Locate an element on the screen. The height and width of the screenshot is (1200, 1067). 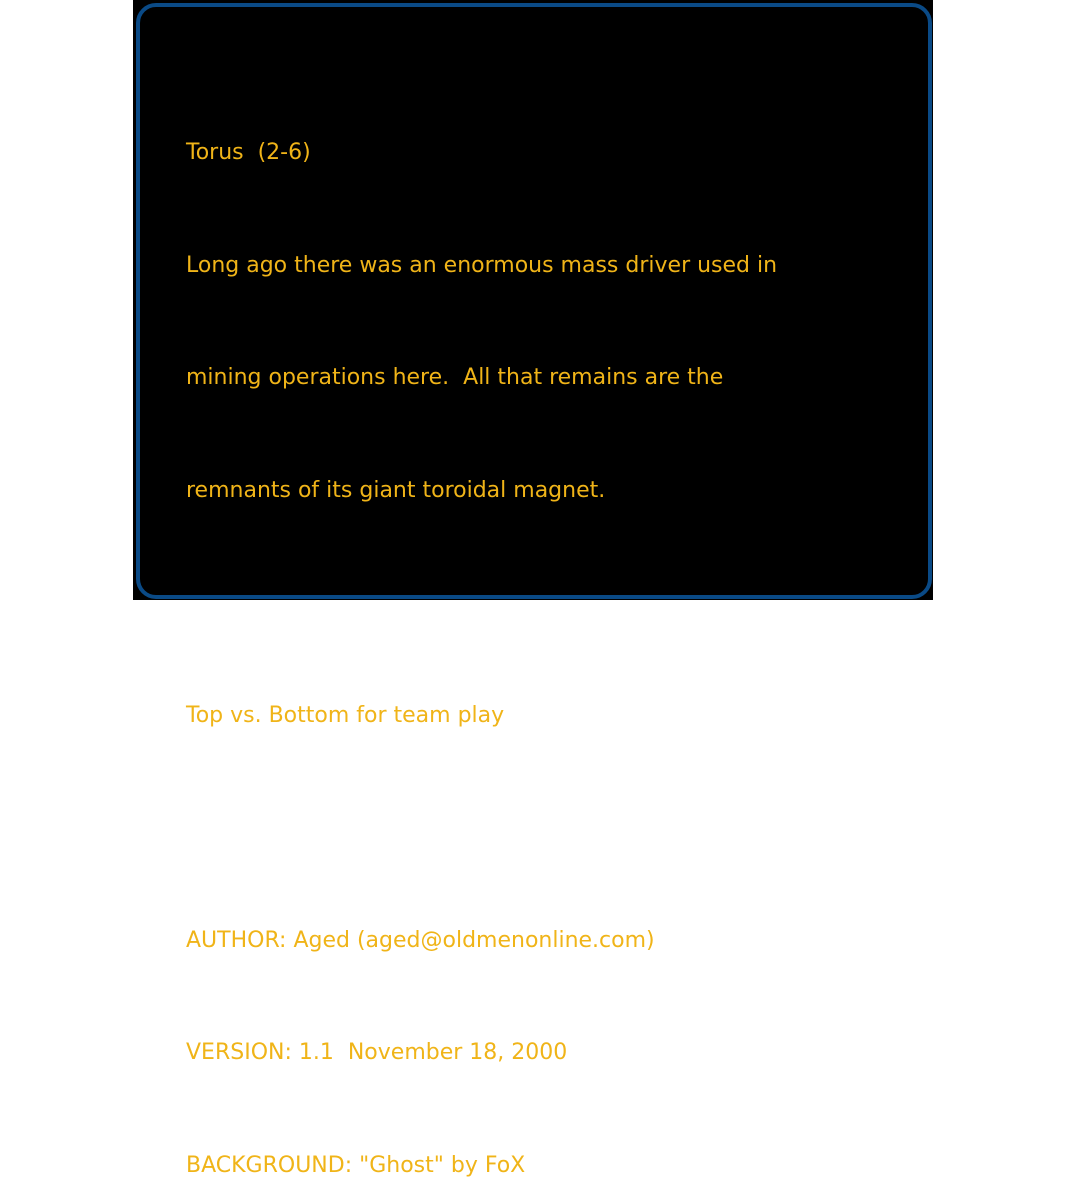
author-line: AUTHOR: Aged (aged@oldmenonline.com) is located at coordinates (420, 940).